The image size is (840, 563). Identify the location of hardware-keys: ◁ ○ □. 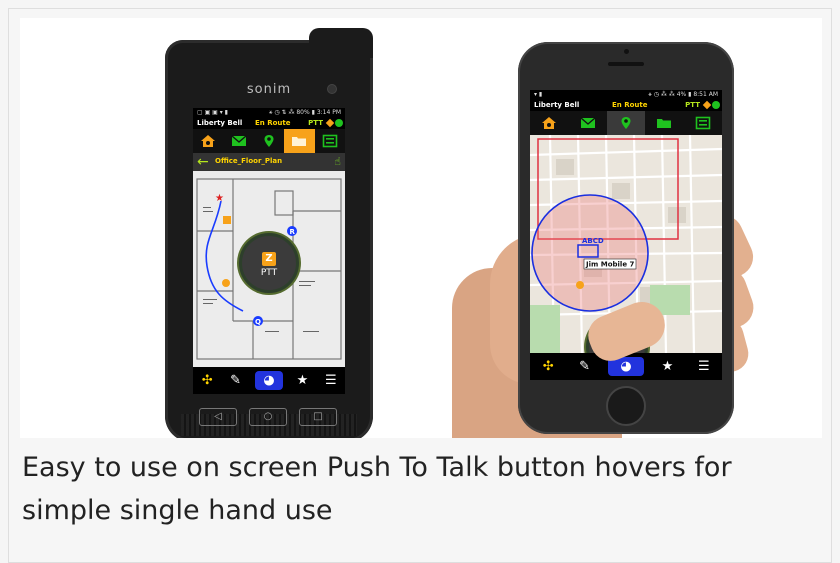
(269, 417).